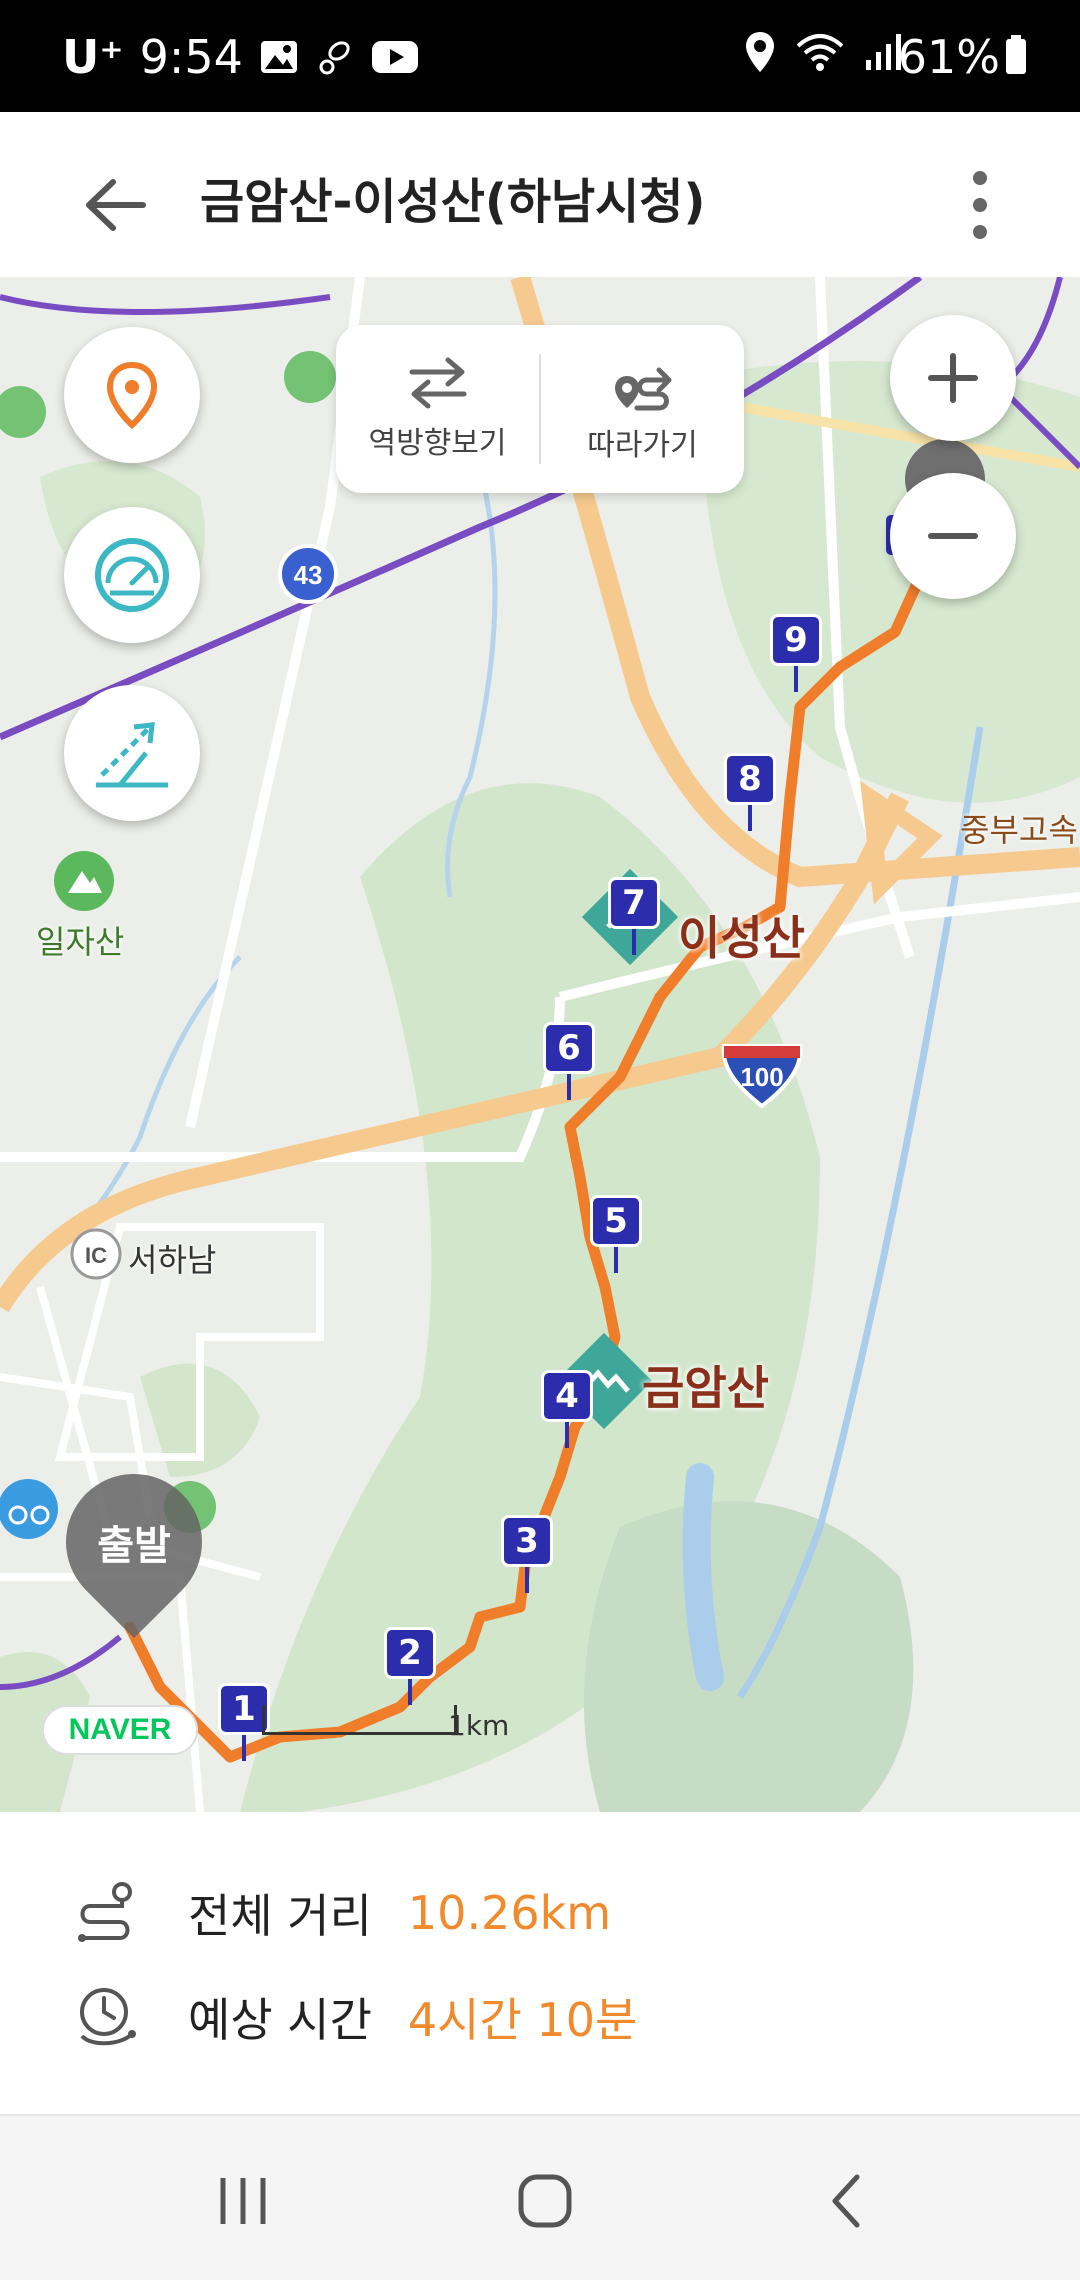 The width and height of the screenshot is (1080, 2280). I want to click on mountain-label-iseongsan: 이성산, so click(741, 938).